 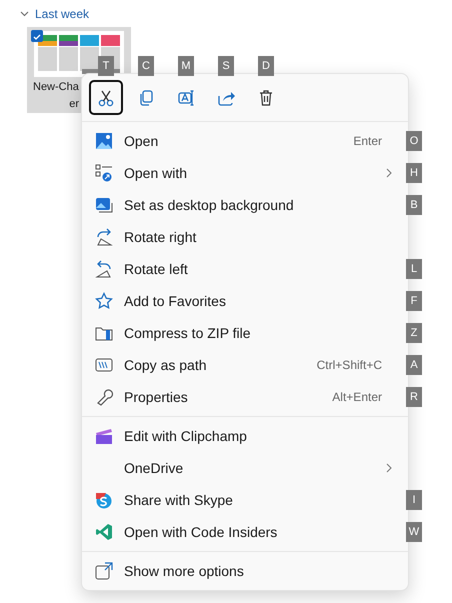 I want to click on menu-item: Copy as path Ctrl+Shift+C, so click(x=245, y=365).